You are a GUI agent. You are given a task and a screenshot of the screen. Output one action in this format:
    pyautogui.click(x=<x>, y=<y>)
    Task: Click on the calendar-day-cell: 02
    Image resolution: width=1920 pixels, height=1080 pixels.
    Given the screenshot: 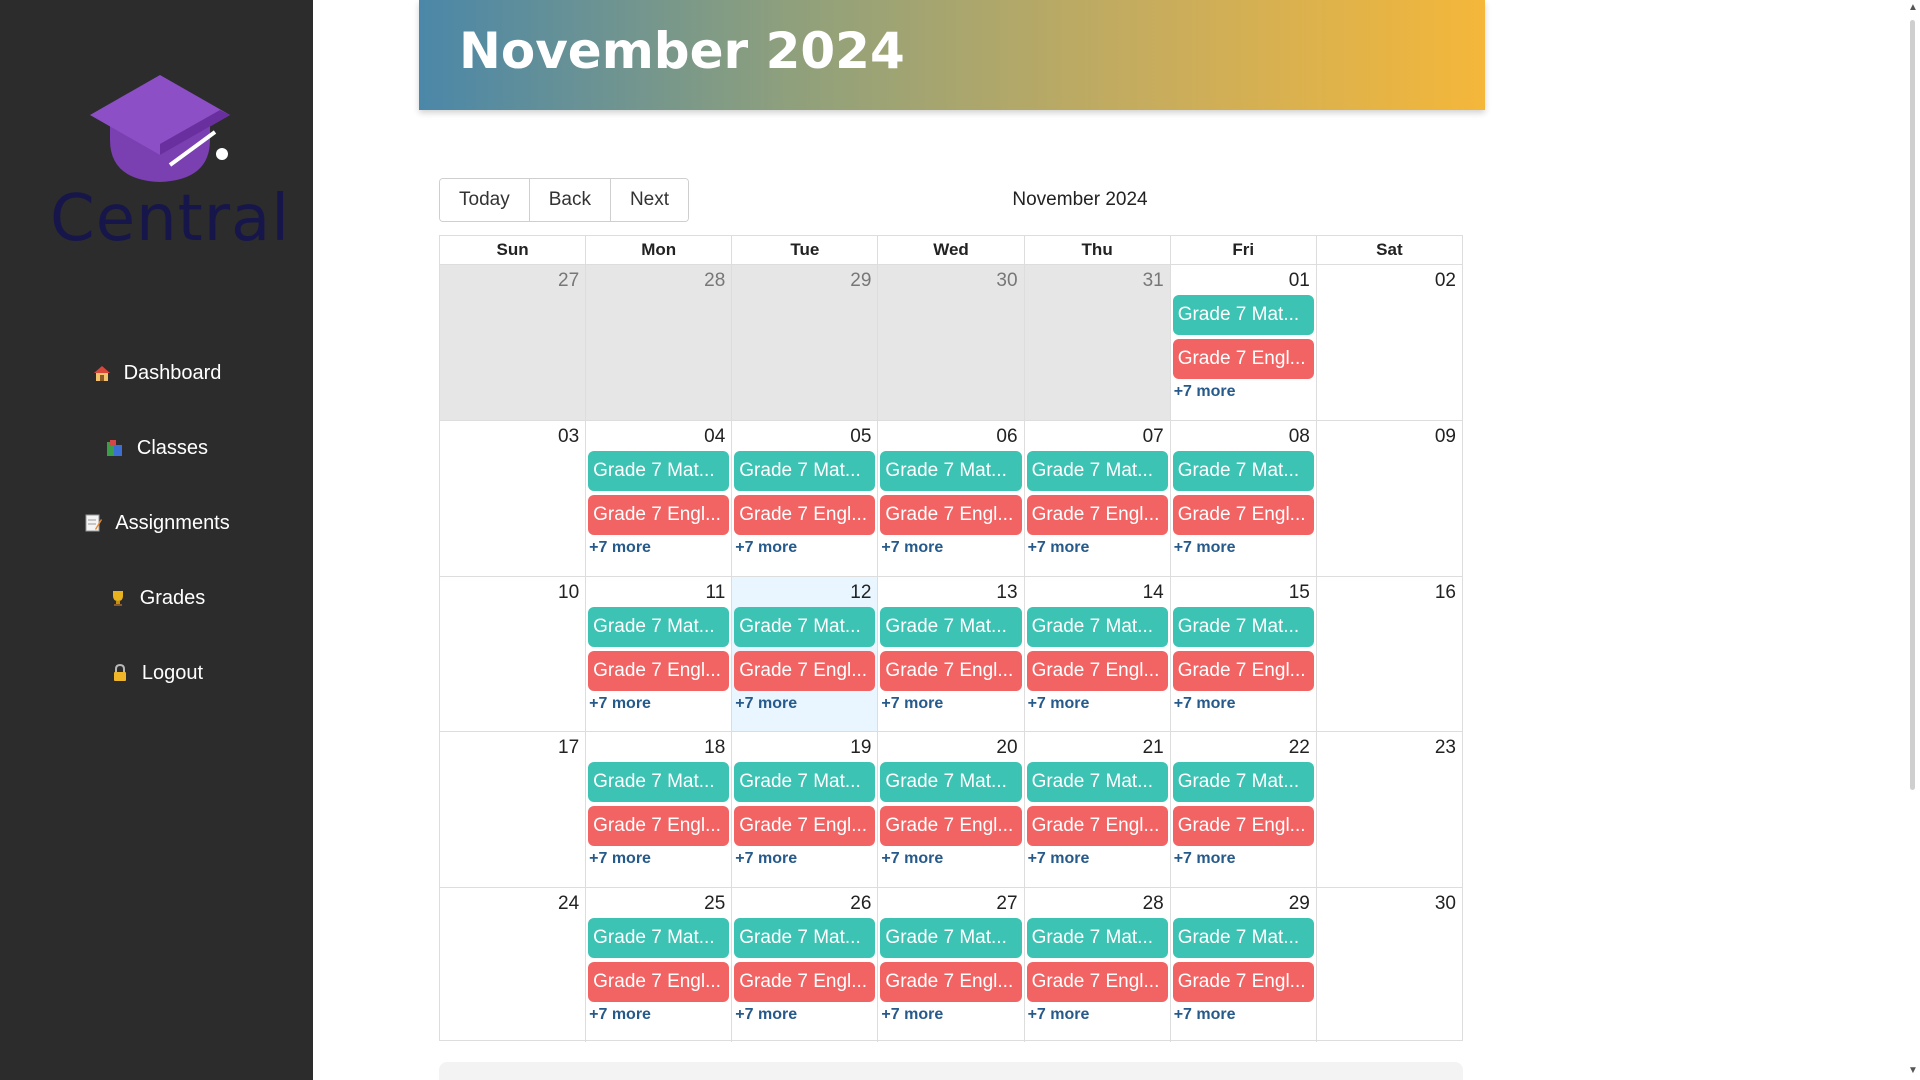 What is the action you would take?
    pyautogui.click(x=1388, y=343)
    